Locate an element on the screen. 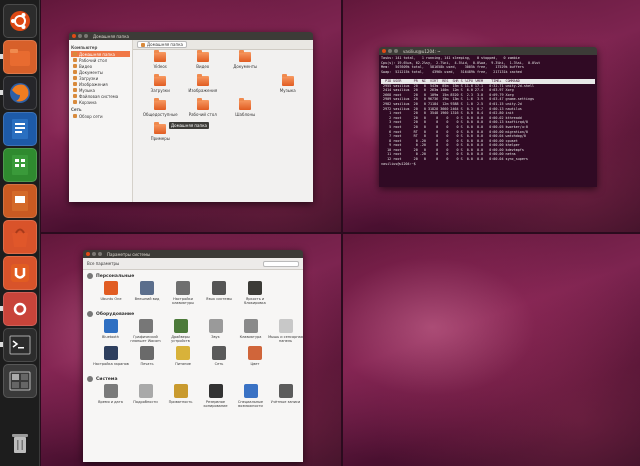 The image size is (640, 466). folder-item: Изображения is located at coordinates (203, 87).